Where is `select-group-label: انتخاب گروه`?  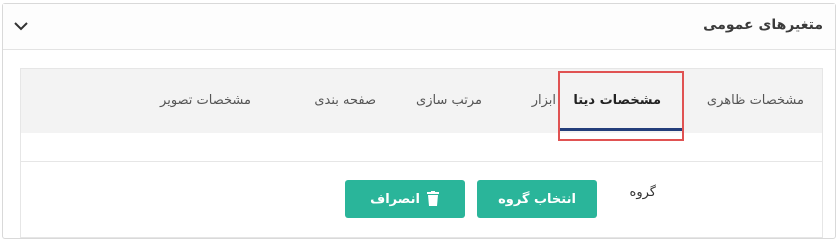 select-group-label: انتخاب گروه is located at coordinates (537, 199).